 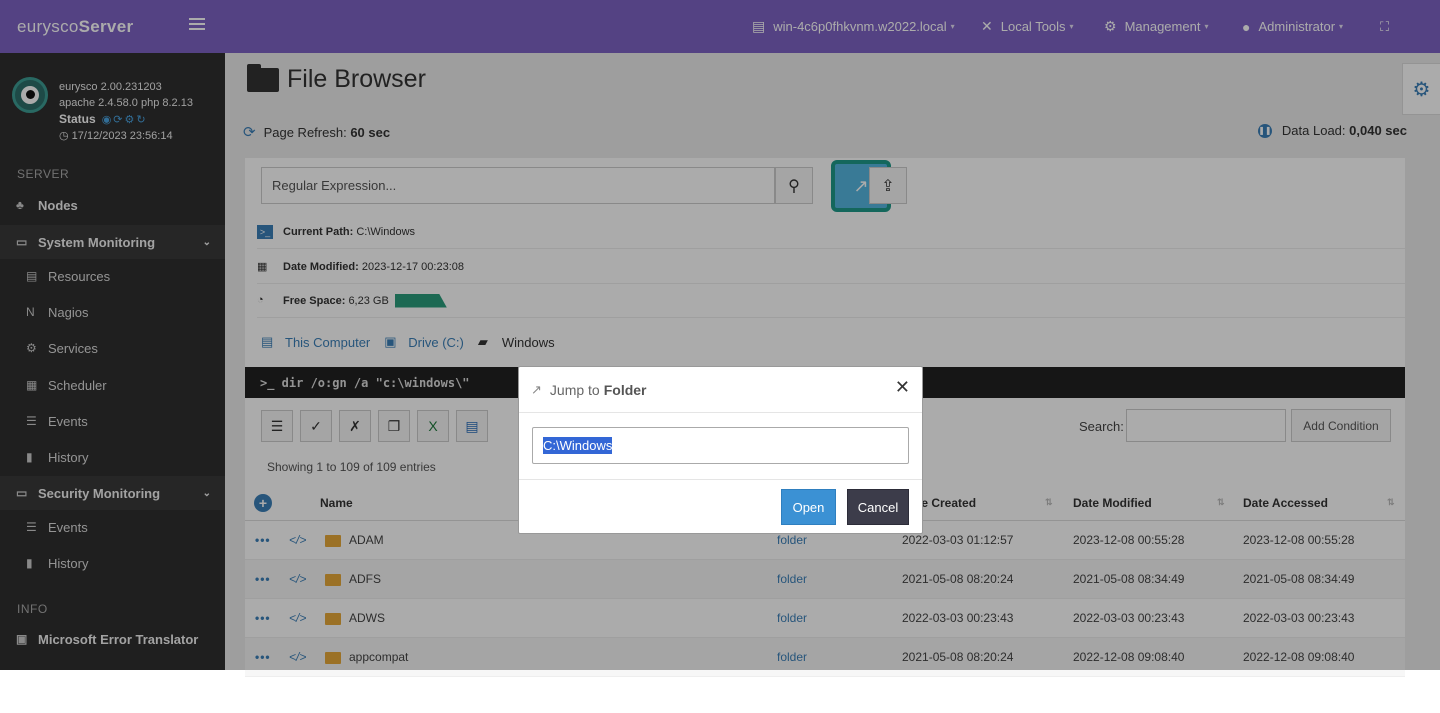 I want to click on folder-path-value: C:\Windows, so click(x=578, y=445).